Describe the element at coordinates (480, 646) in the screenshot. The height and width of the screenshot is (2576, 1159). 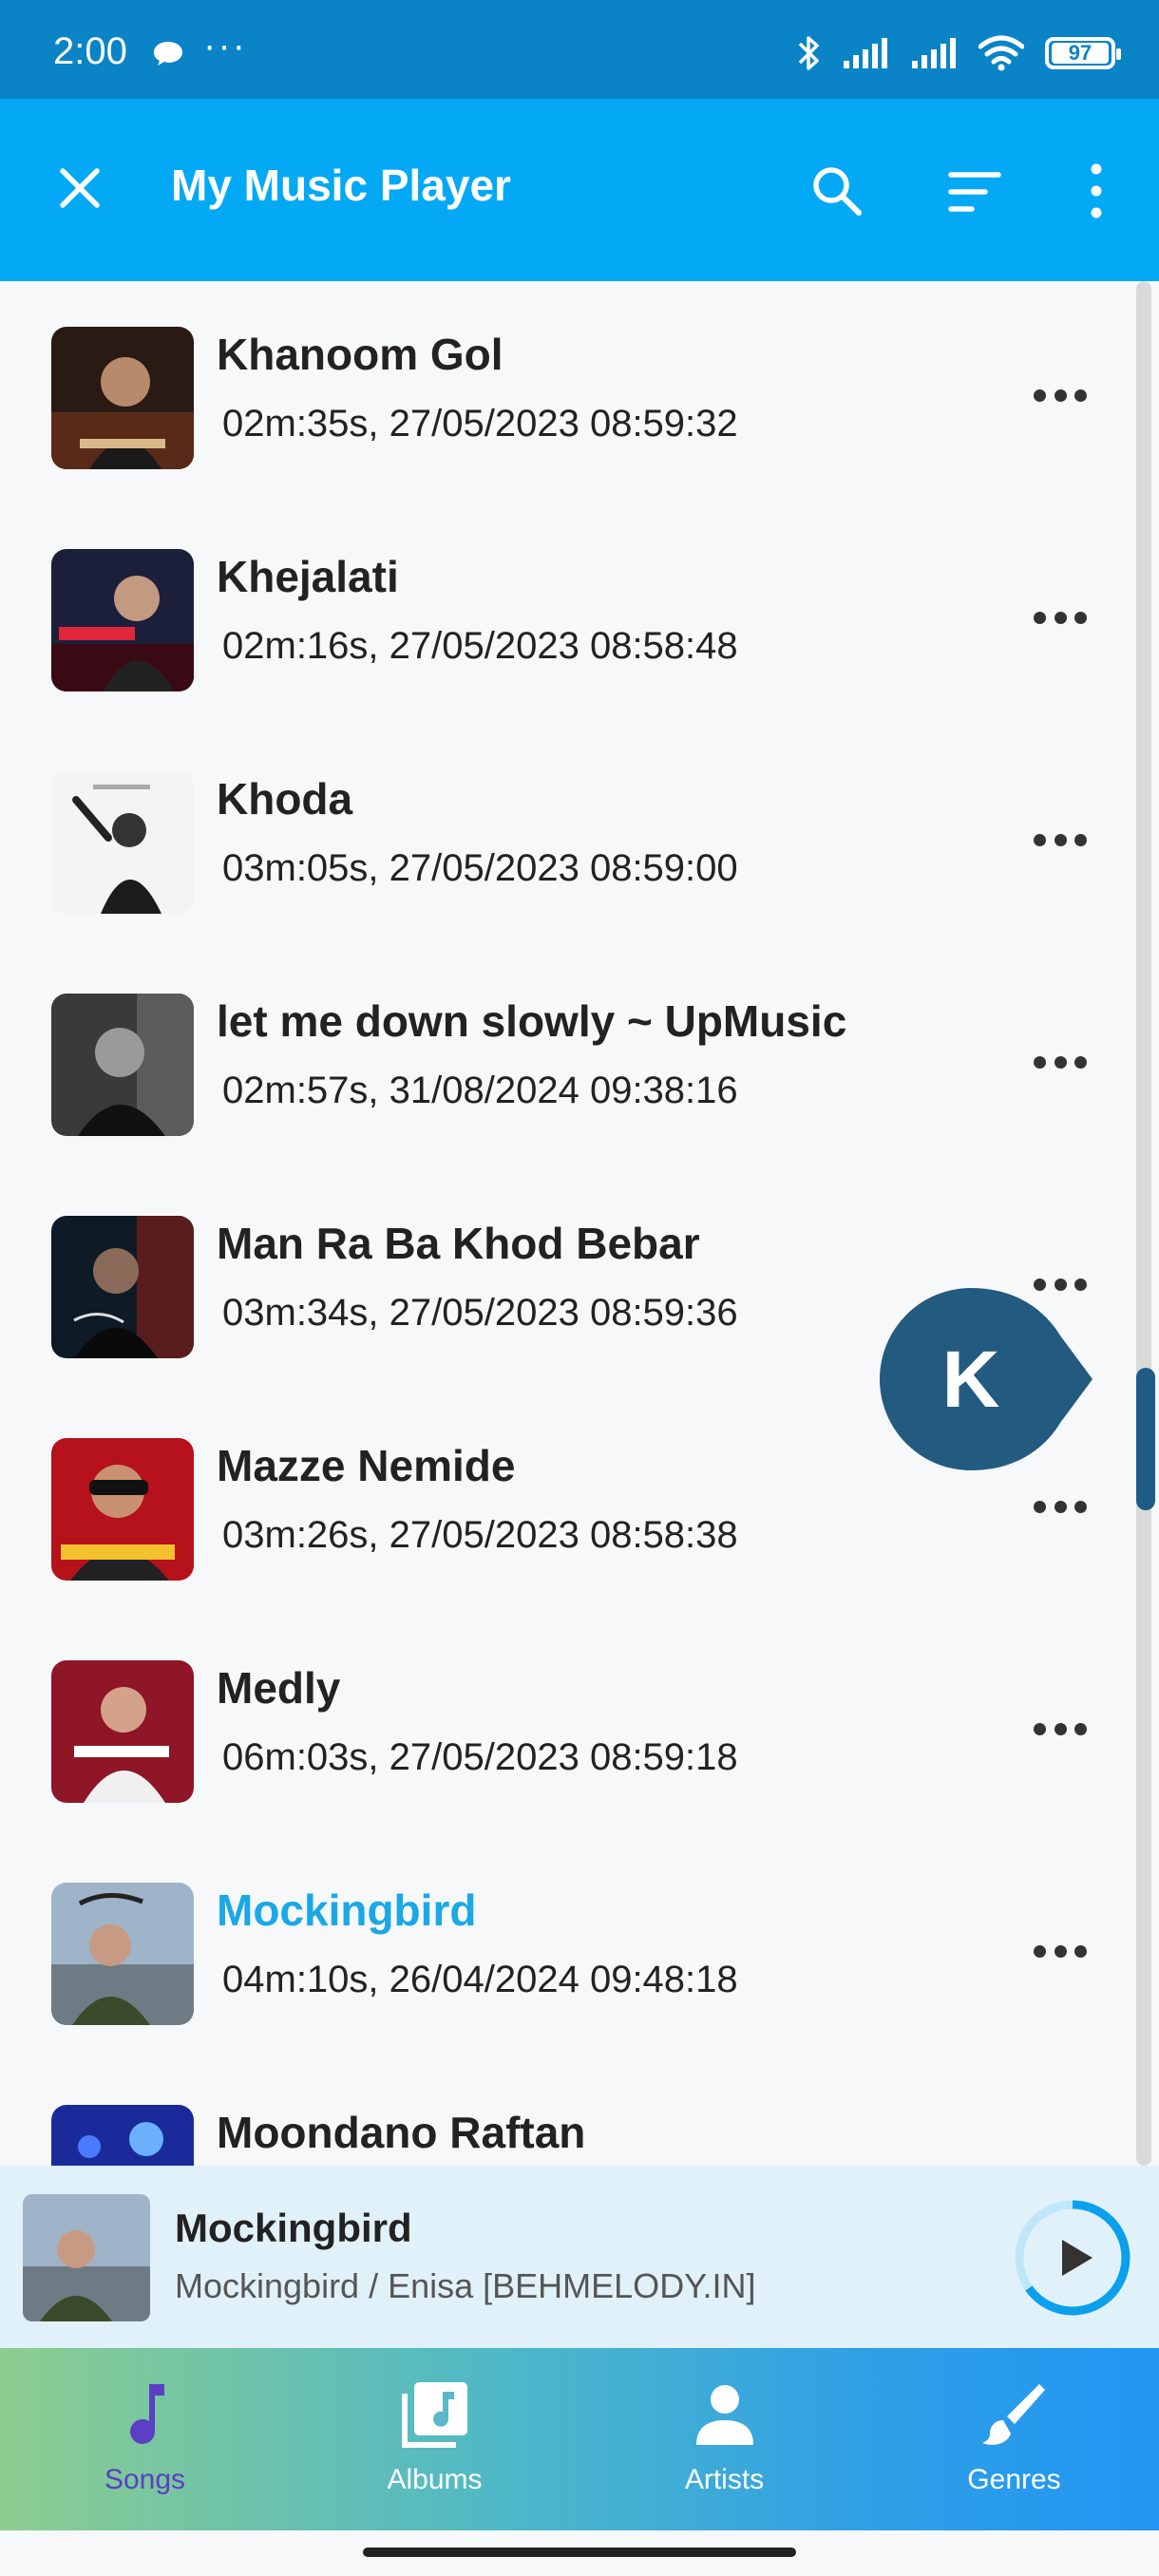
I see `song-duration-date: 02m:16s, 27/05/2023 08:58:48` at that location.